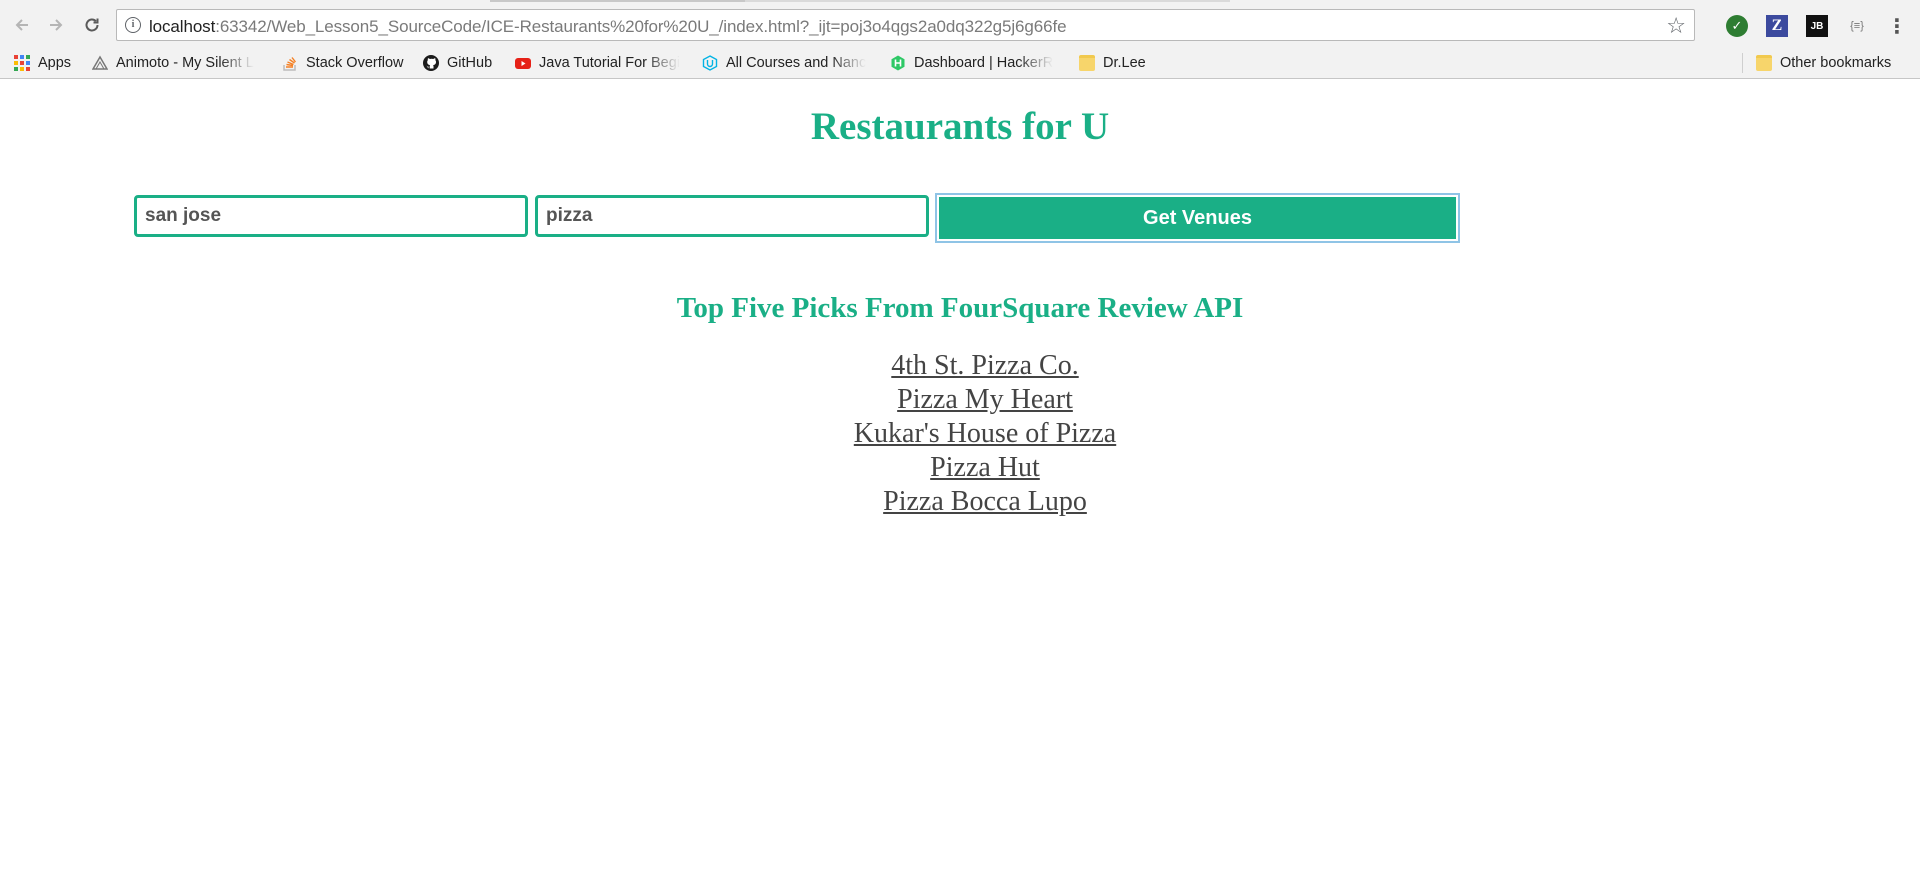  I want to click on back-button, so click(22, 25).